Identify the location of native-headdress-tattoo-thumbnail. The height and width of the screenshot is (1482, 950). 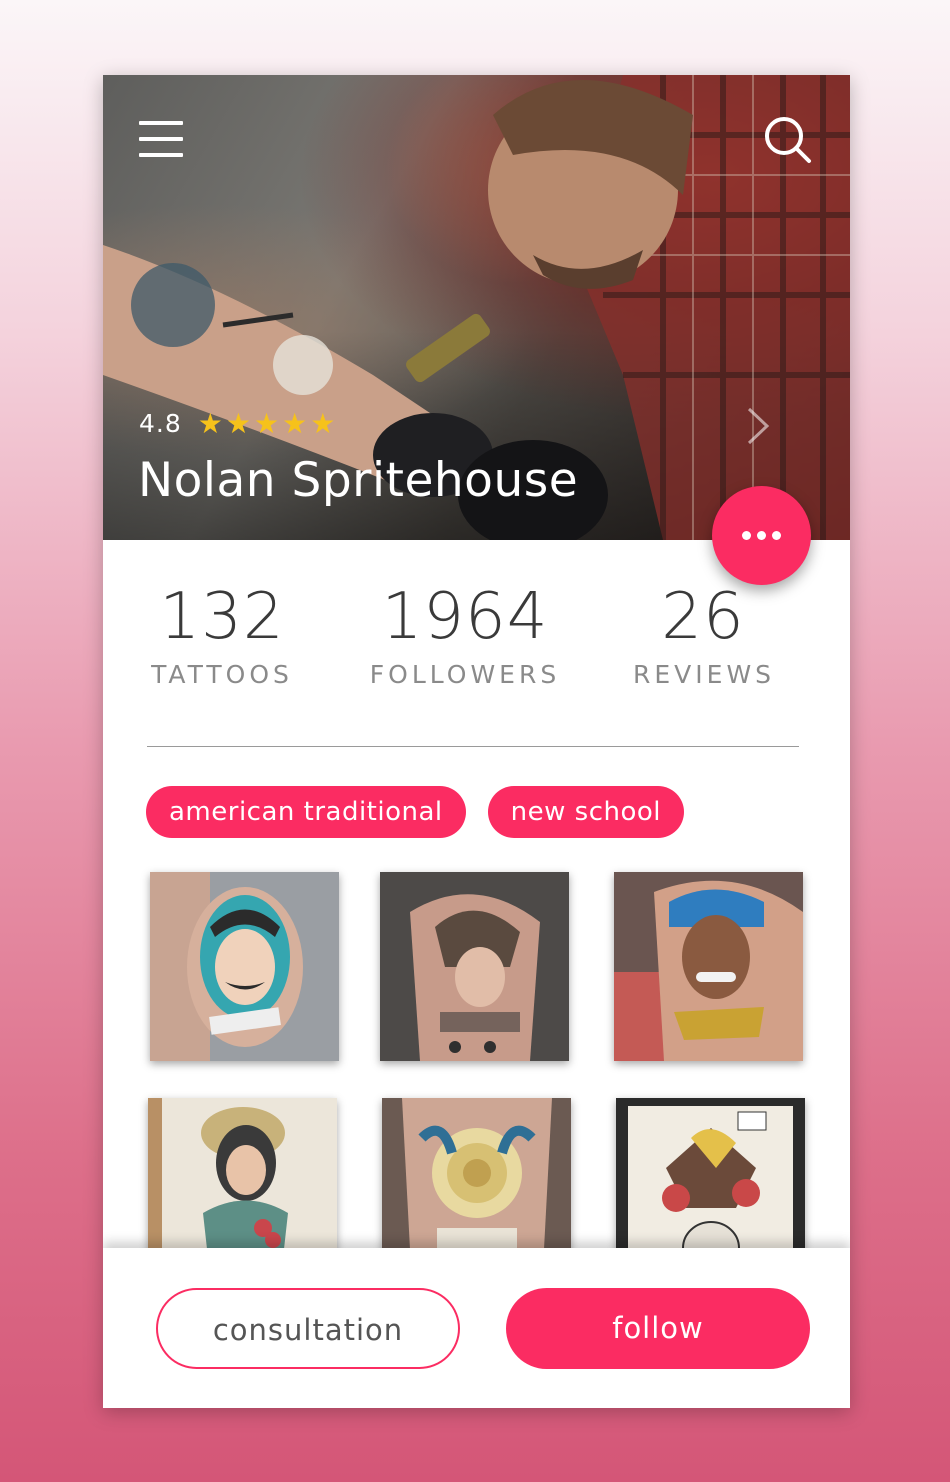
(474, 966).